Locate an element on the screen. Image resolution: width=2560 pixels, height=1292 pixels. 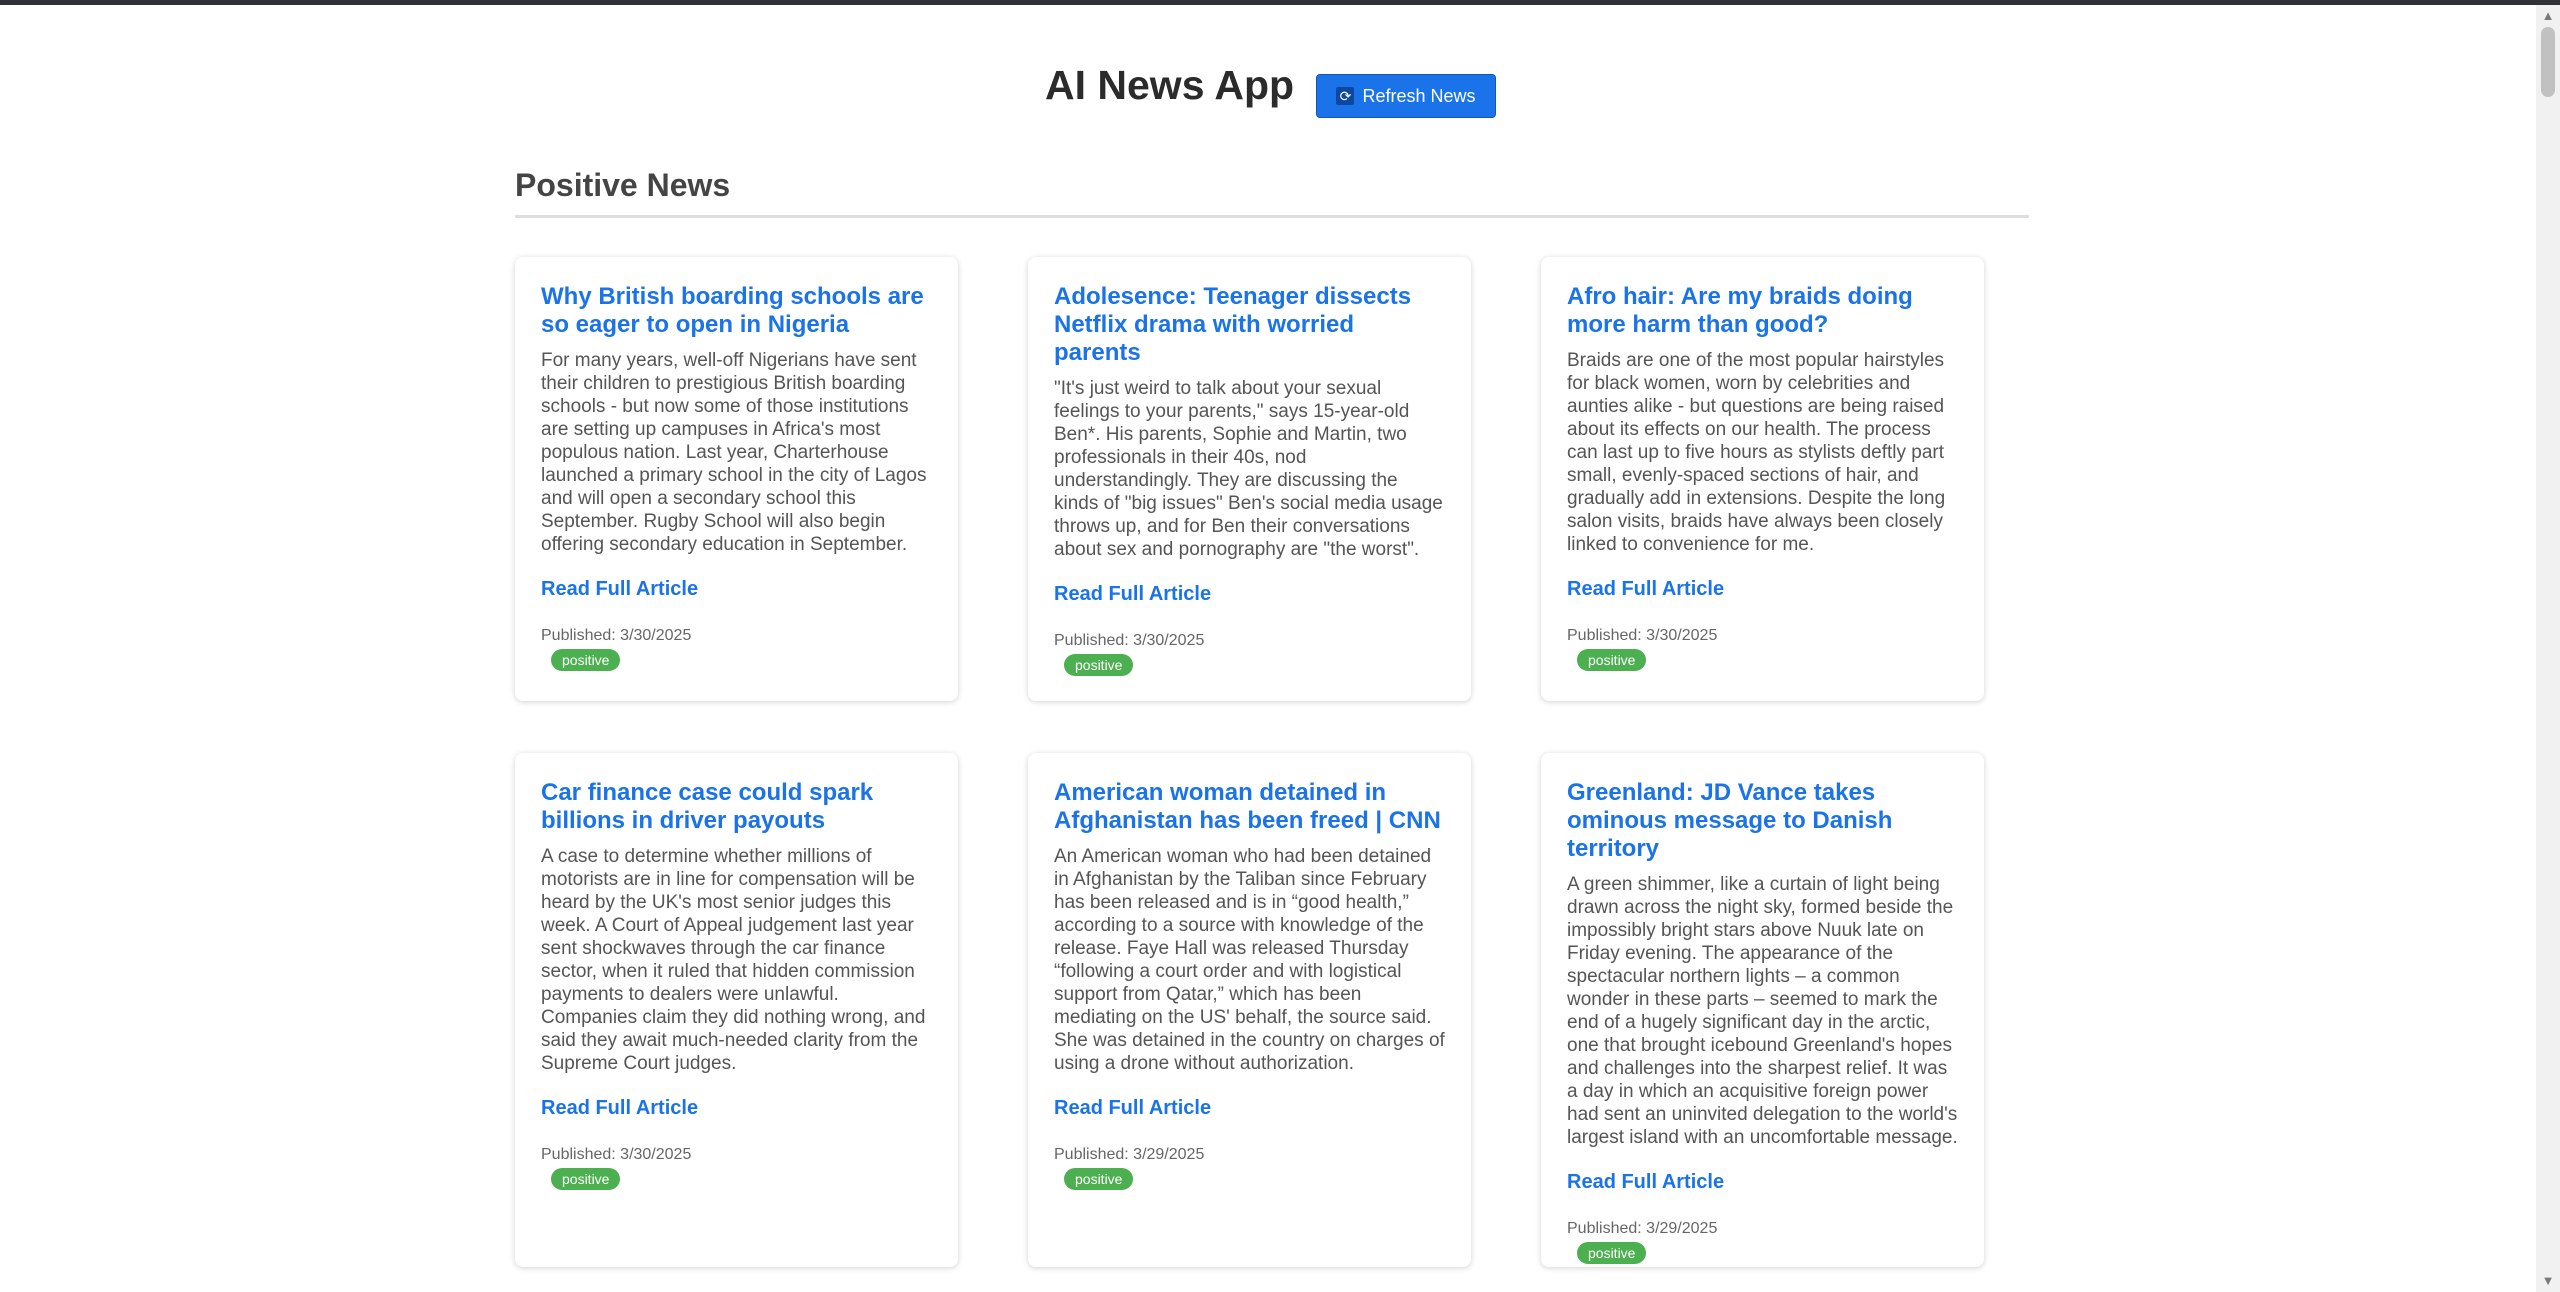
refresh-news-button: ⟳ Refresh News is located at coordinates (1406, 96).